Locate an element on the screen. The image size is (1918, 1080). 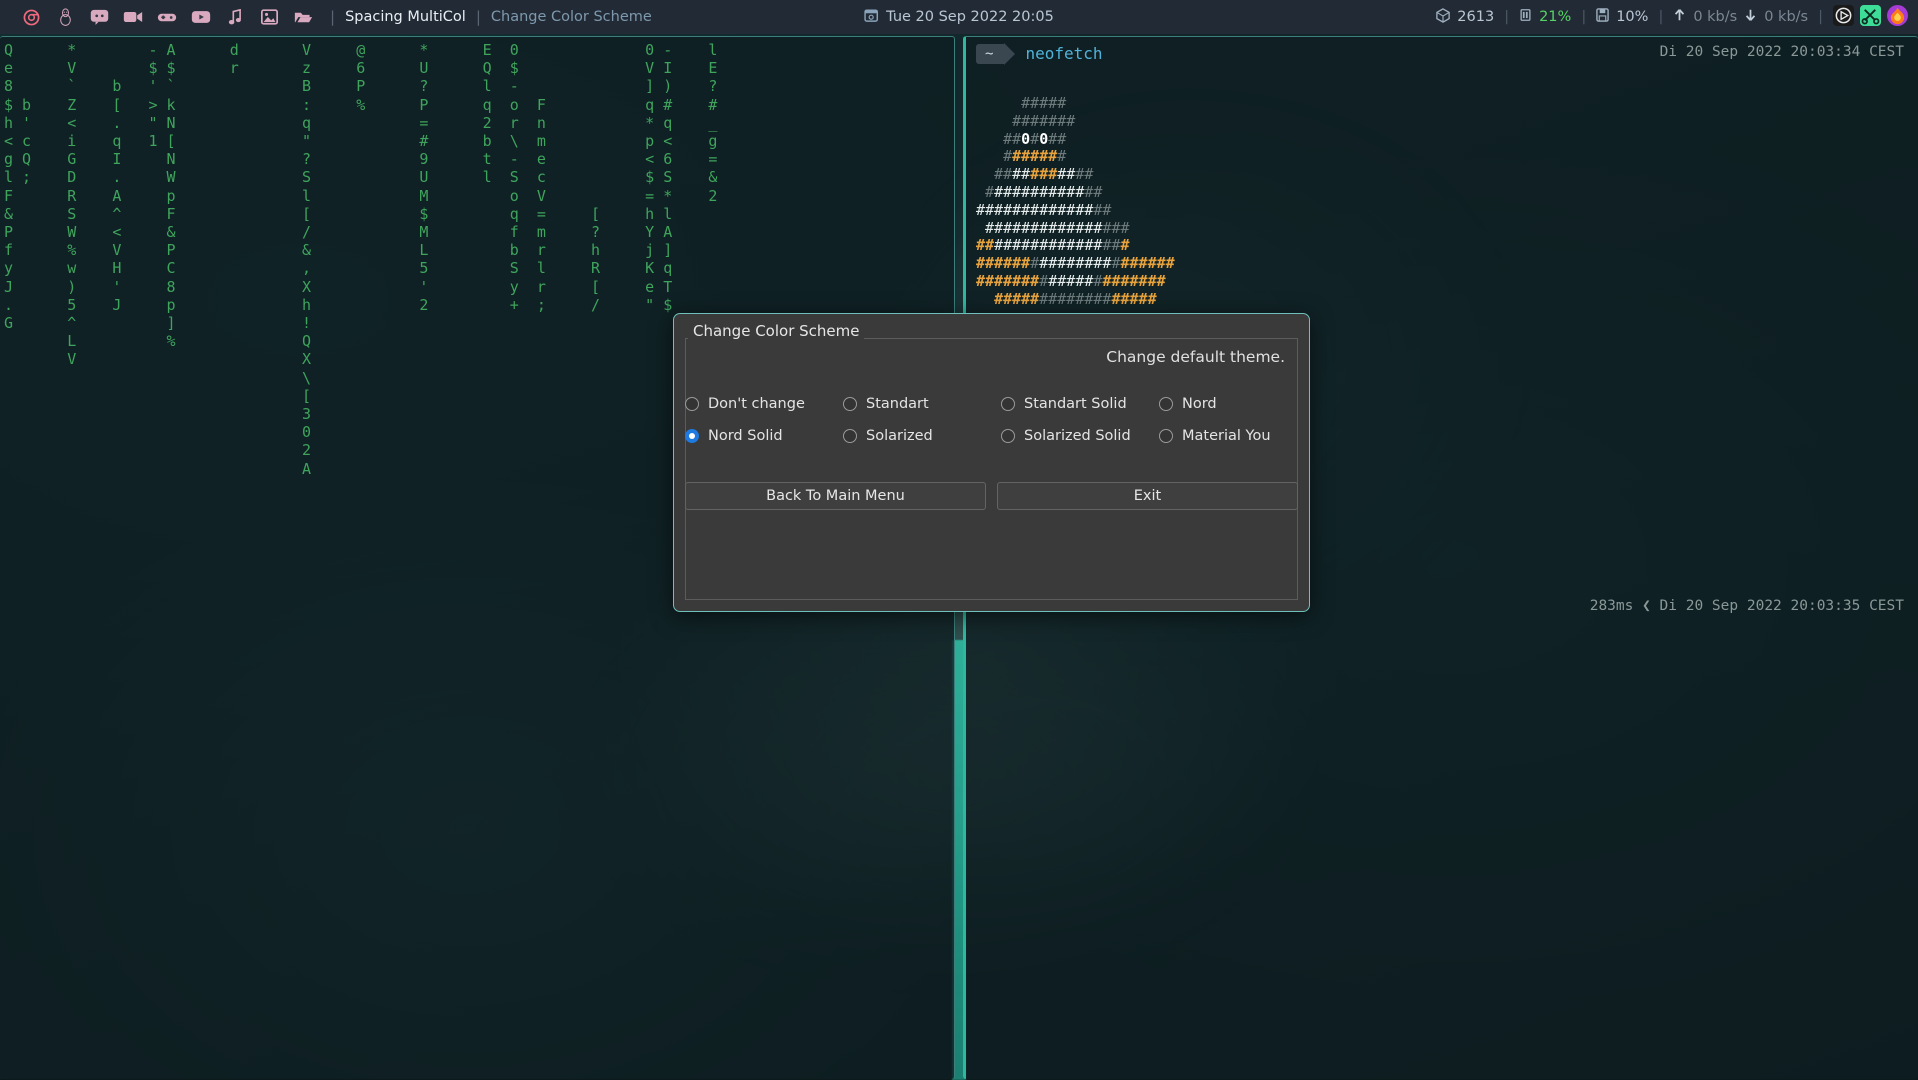
package-count-widget: 2613 is located at coordinates (1465, 17).